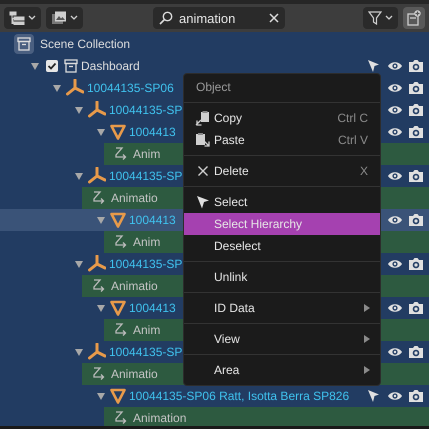 The height and width of the screenshot is (429, 429). Describe the element at coordinates (364, 171) in the screenshot. I see `shortcut-label: X` at that location.